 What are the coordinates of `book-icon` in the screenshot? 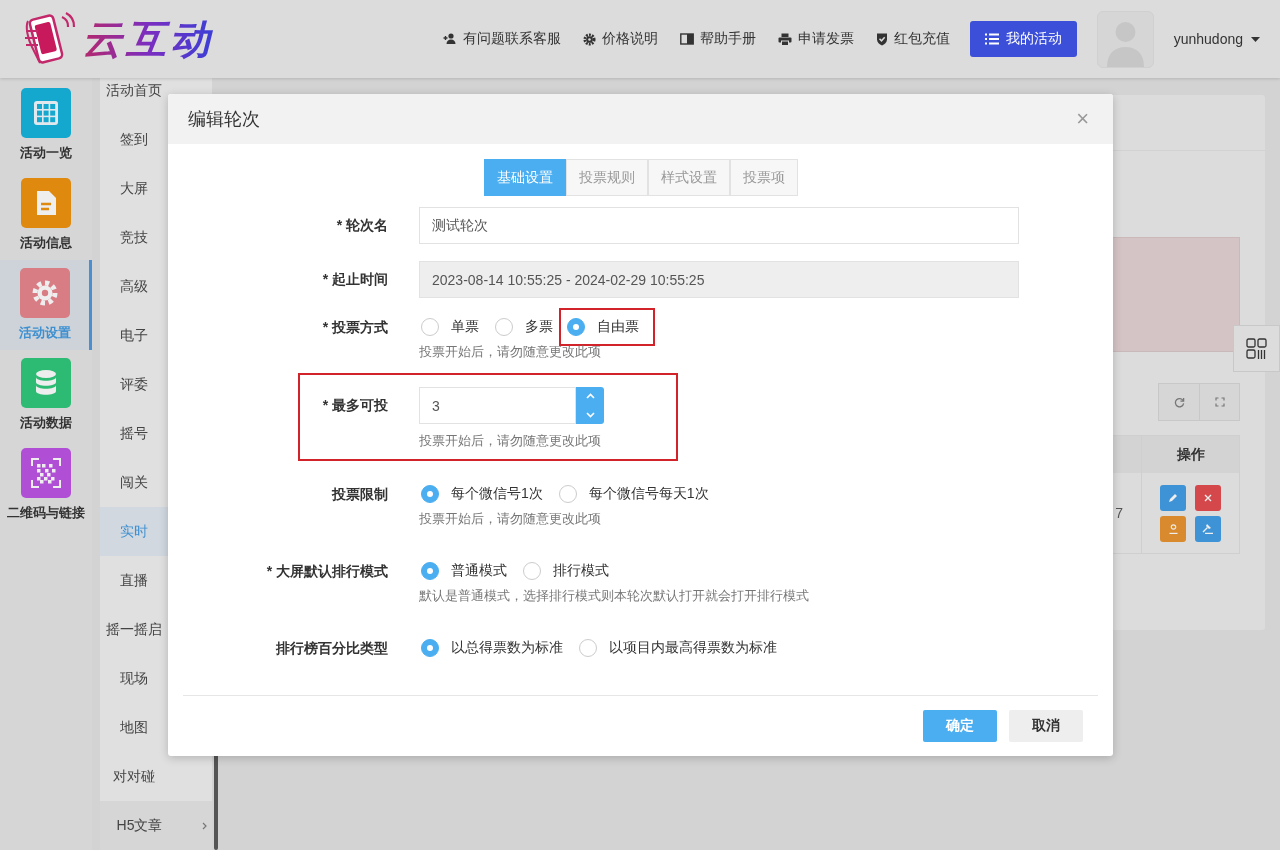 It's located at (686, 39).